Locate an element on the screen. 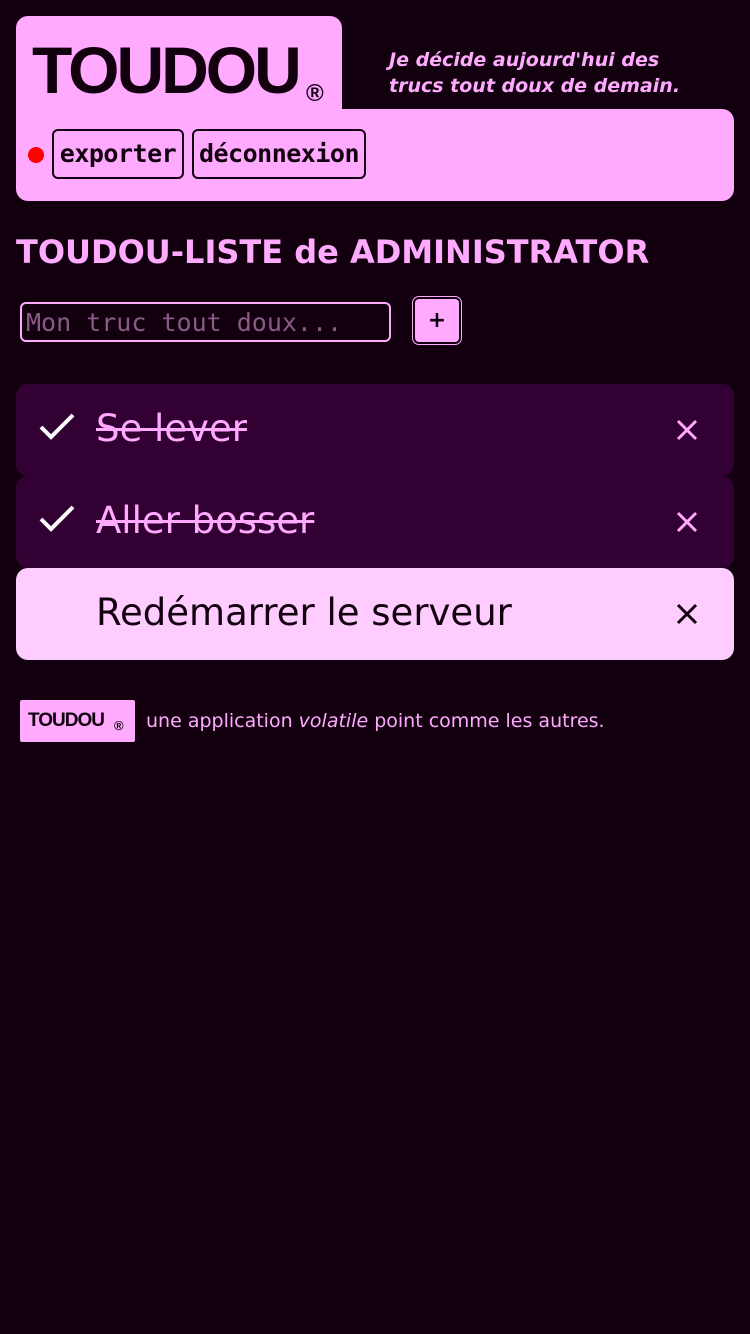 The image size is (750, 1334). todo-item: Aller bosser is located at coordinates (375, 522).